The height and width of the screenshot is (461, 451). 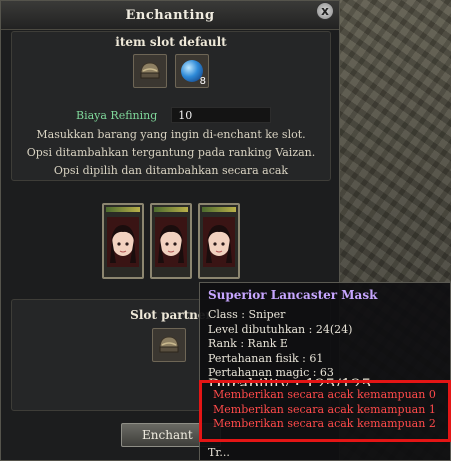 I want to click on item-slot, so click(x=150, y=71).